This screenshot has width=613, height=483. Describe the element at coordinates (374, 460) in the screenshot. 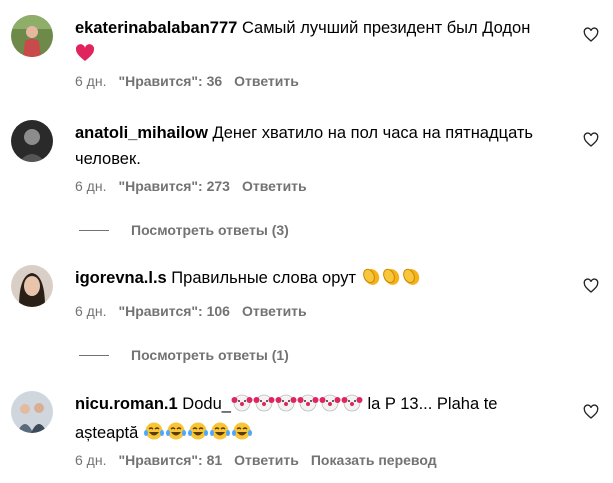

I see `translate-button: Показать перевод` at that location.